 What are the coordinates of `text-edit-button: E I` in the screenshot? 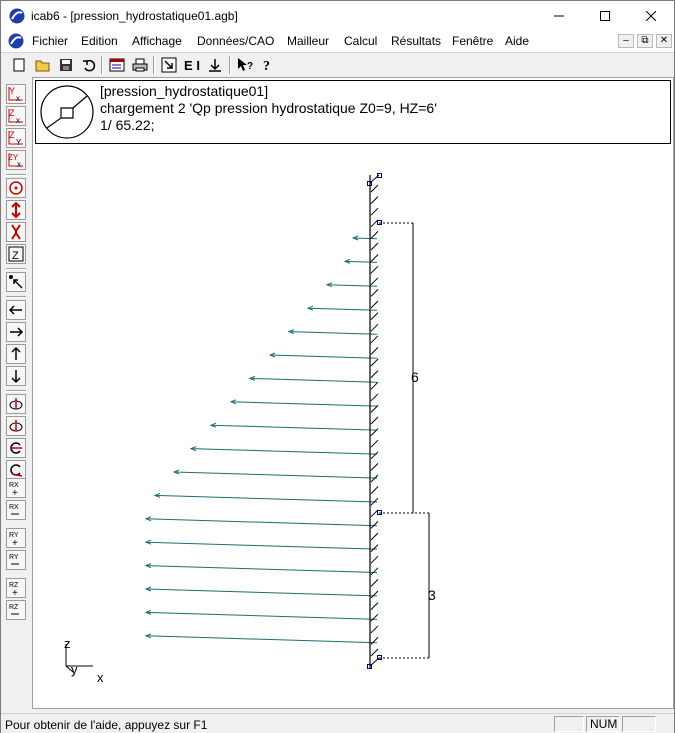 It's located at (192, 65).